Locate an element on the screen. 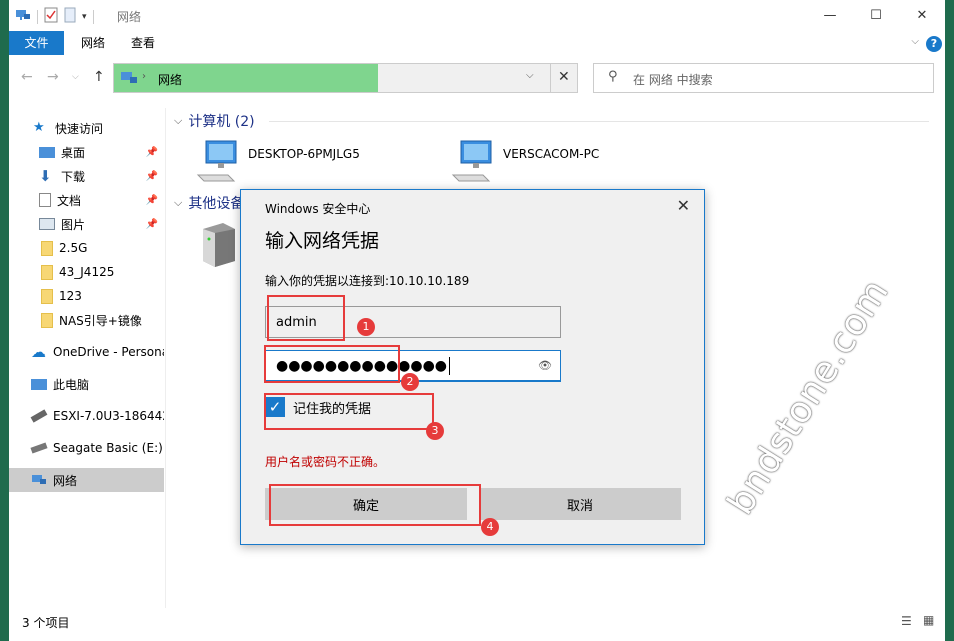  sidebar-item-folder-123: 123 is located at coordinates (86, 296).